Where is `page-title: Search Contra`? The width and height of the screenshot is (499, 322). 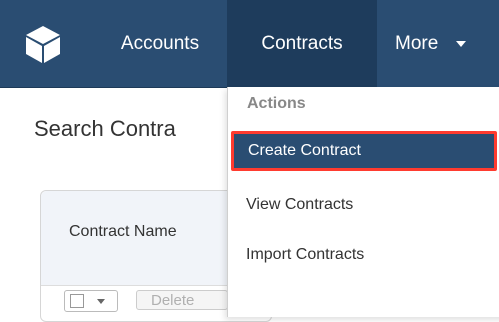 page-title: Search Contra is located at coordinates (105, 128).